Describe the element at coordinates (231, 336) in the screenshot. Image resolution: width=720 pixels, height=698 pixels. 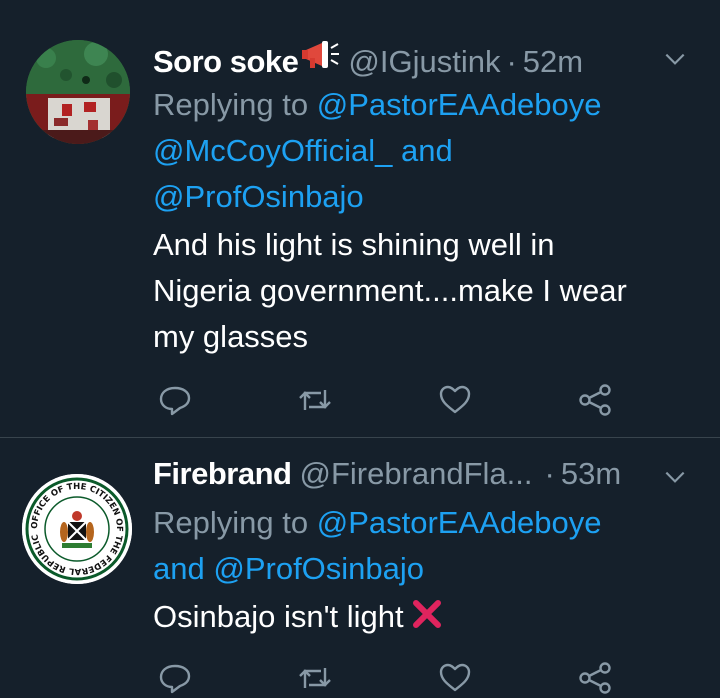
I see `tweet-text-line: my glasses` at that location.